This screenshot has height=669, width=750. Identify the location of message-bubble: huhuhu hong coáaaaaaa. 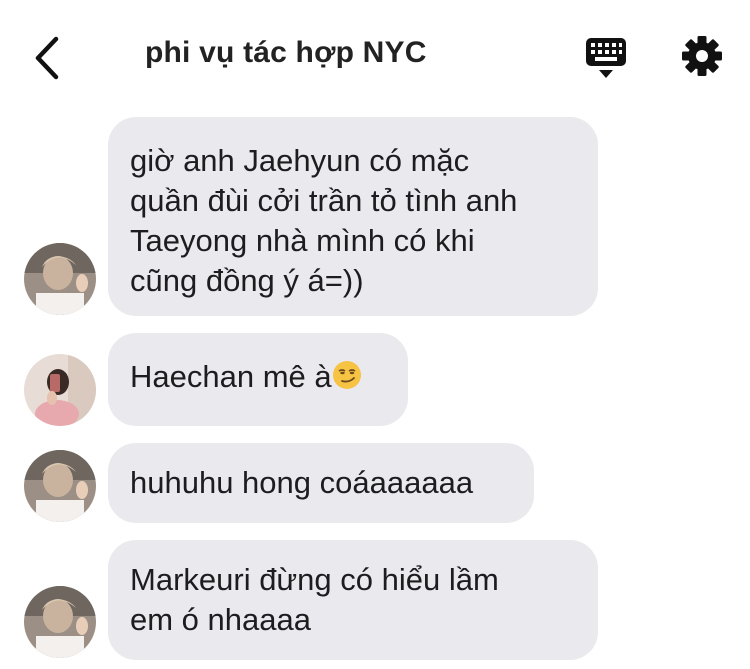
(321, 483).